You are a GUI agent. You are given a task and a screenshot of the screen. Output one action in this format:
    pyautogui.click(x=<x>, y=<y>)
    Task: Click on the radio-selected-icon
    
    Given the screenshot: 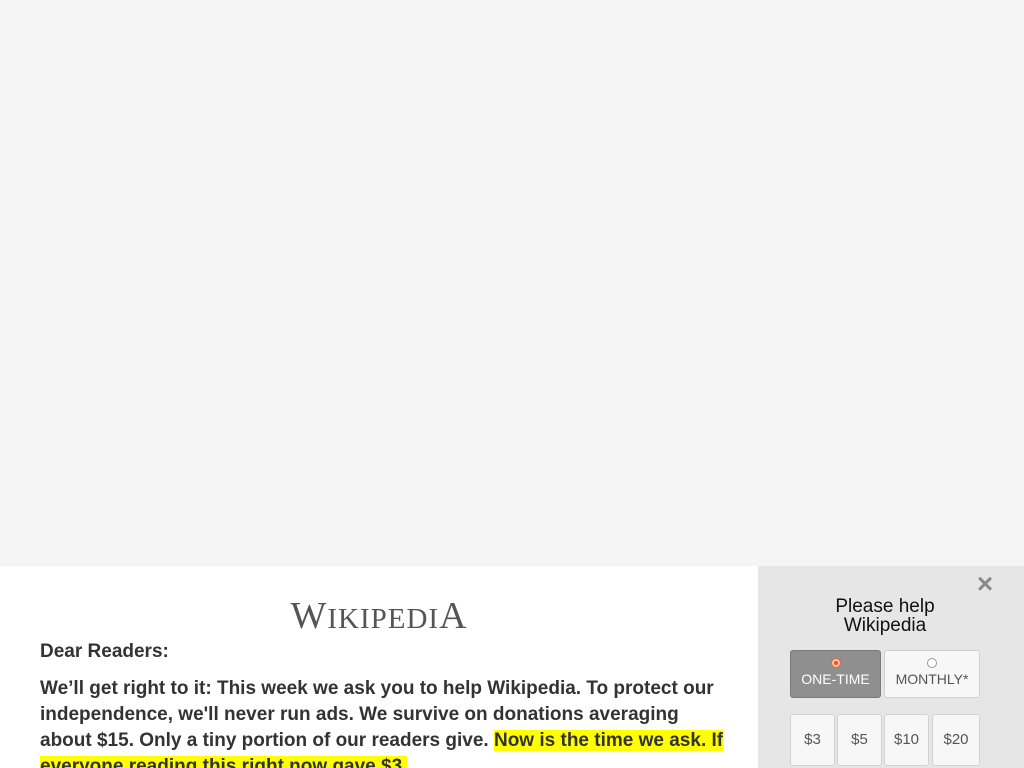 What is the action you would take?
    pyautogui.click(x=835, y=663)
    